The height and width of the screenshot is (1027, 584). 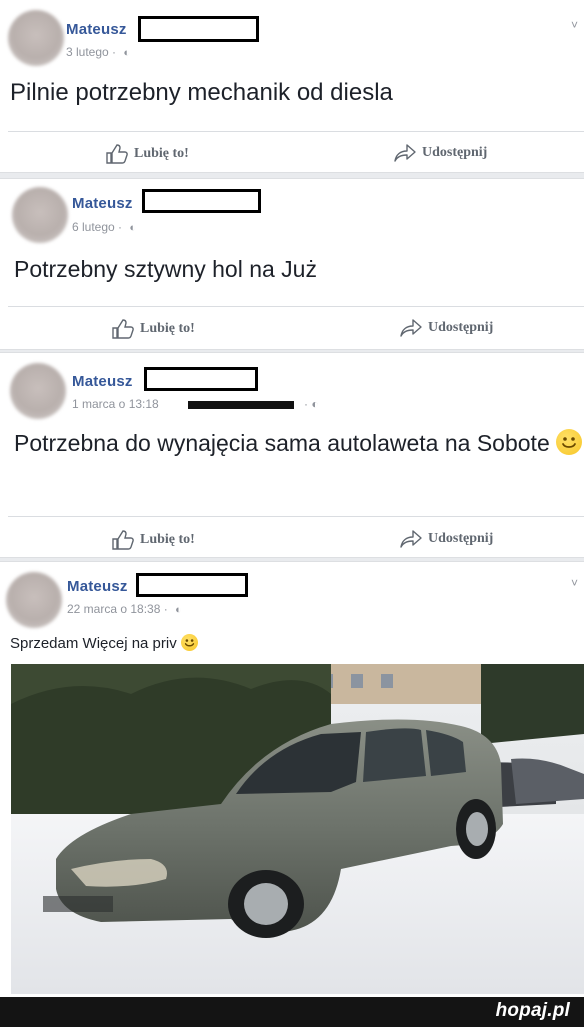 I want to click on post-timestamp: 22 marca o 18:38 · ◐, so click(x=124, y=609).